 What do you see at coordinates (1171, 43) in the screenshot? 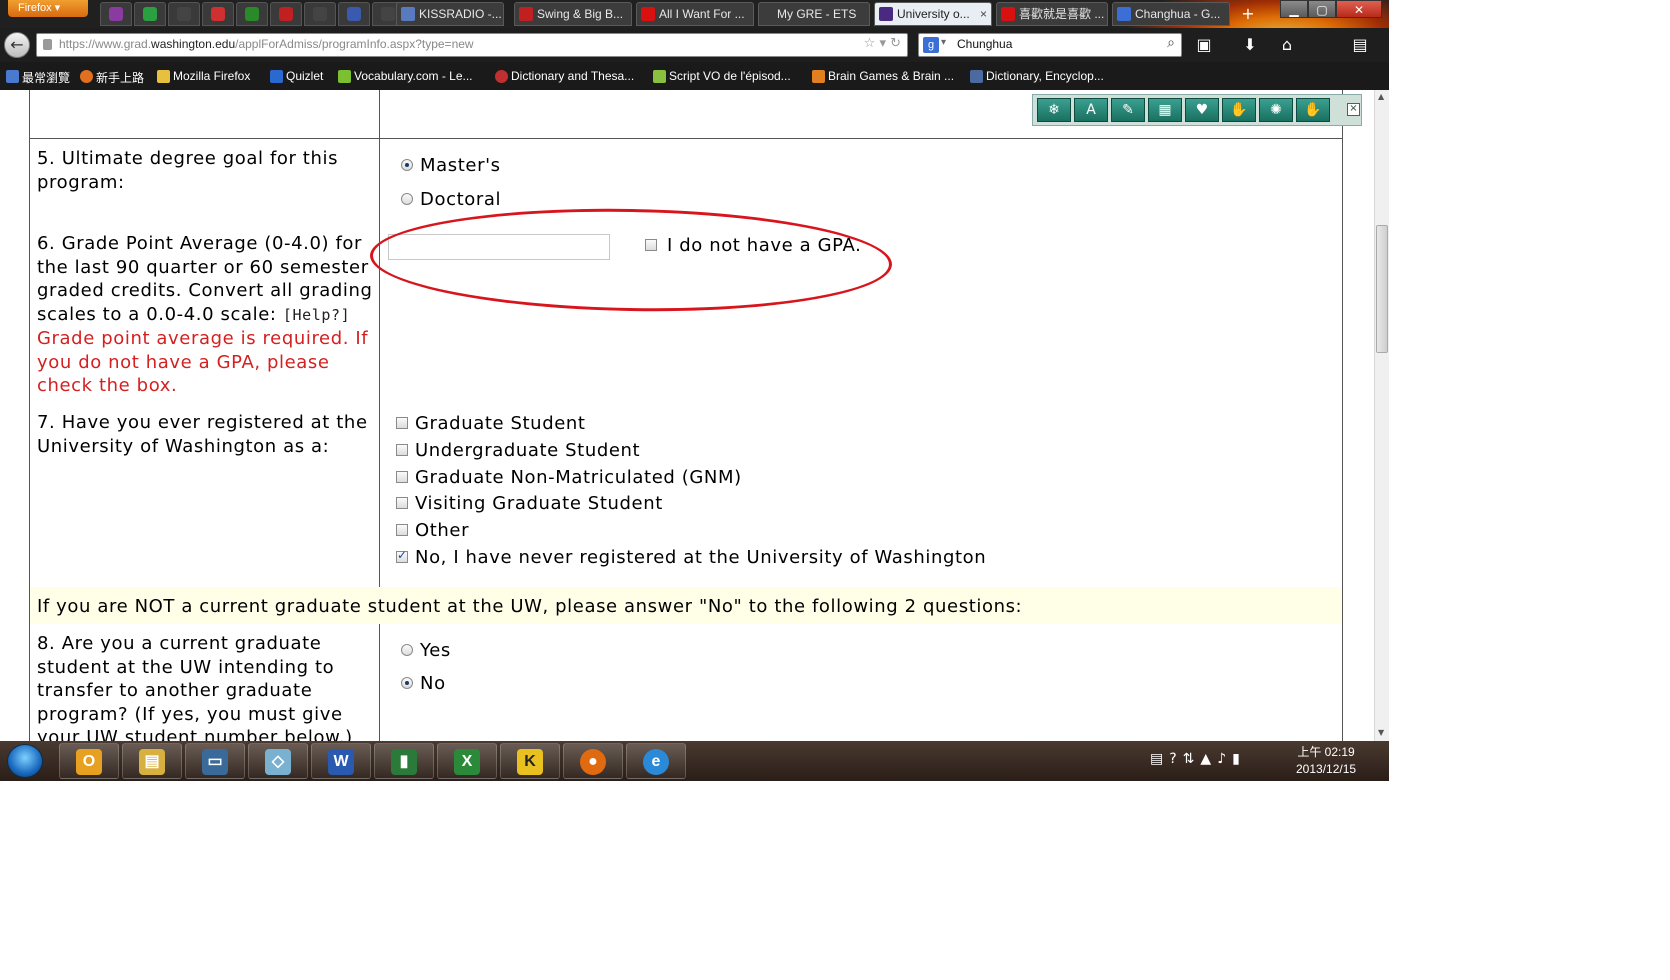
I see `search-icon: ⌕` at bounding box center [1171, 43].